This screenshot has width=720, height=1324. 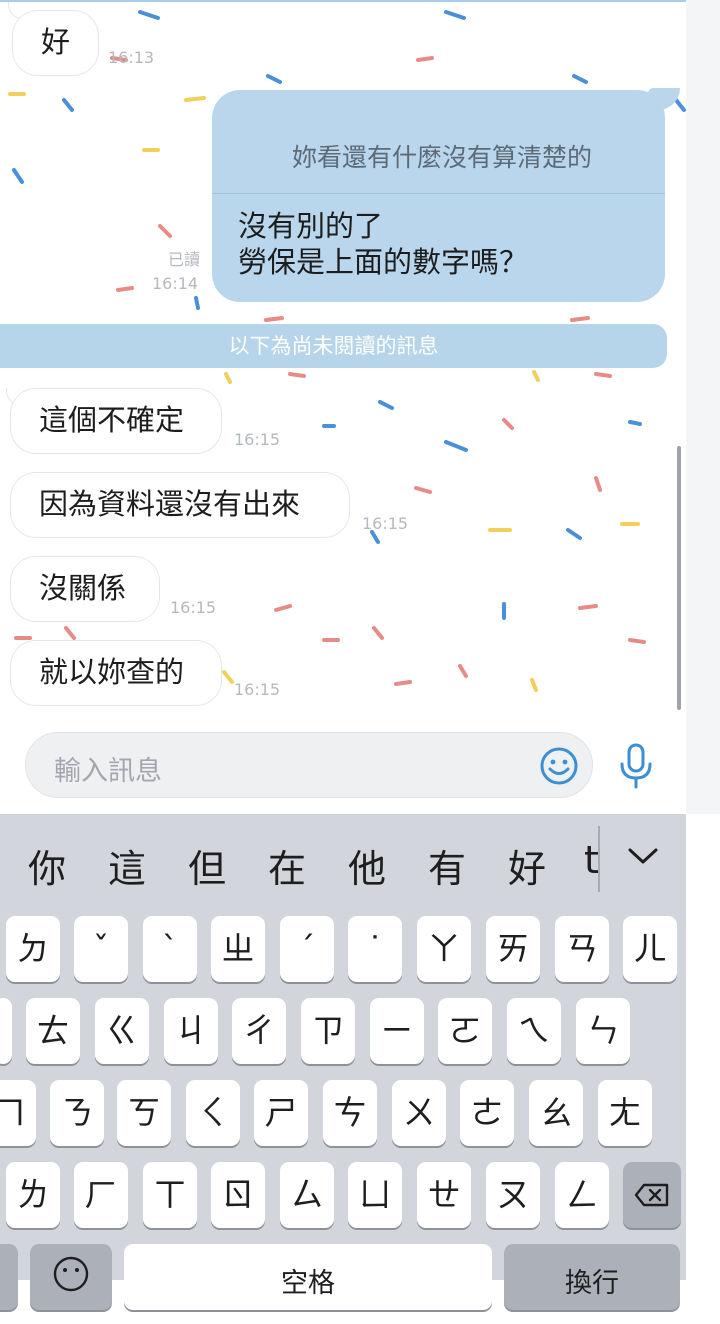 What do you see at coordinates (33, 1195) in the screenshot?
I see `key-bopomofo: ㄌ` at bounding box center [33, 1195].